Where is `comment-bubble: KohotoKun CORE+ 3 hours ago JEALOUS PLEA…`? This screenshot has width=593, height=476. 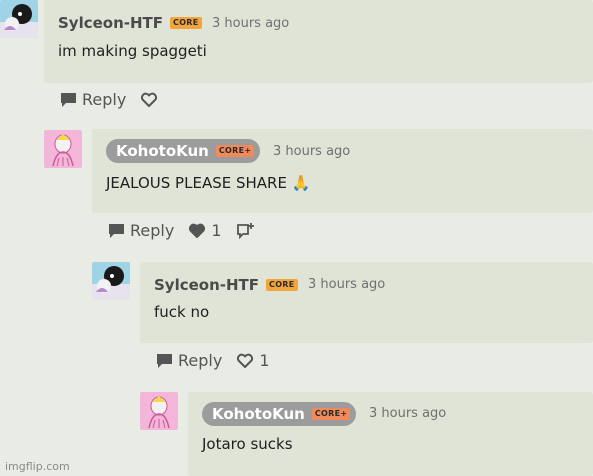 comment-bubble: KohotoKun CORE+ 3 hours ago JEALOUS PLEA… is located at coordinates (342, 171).